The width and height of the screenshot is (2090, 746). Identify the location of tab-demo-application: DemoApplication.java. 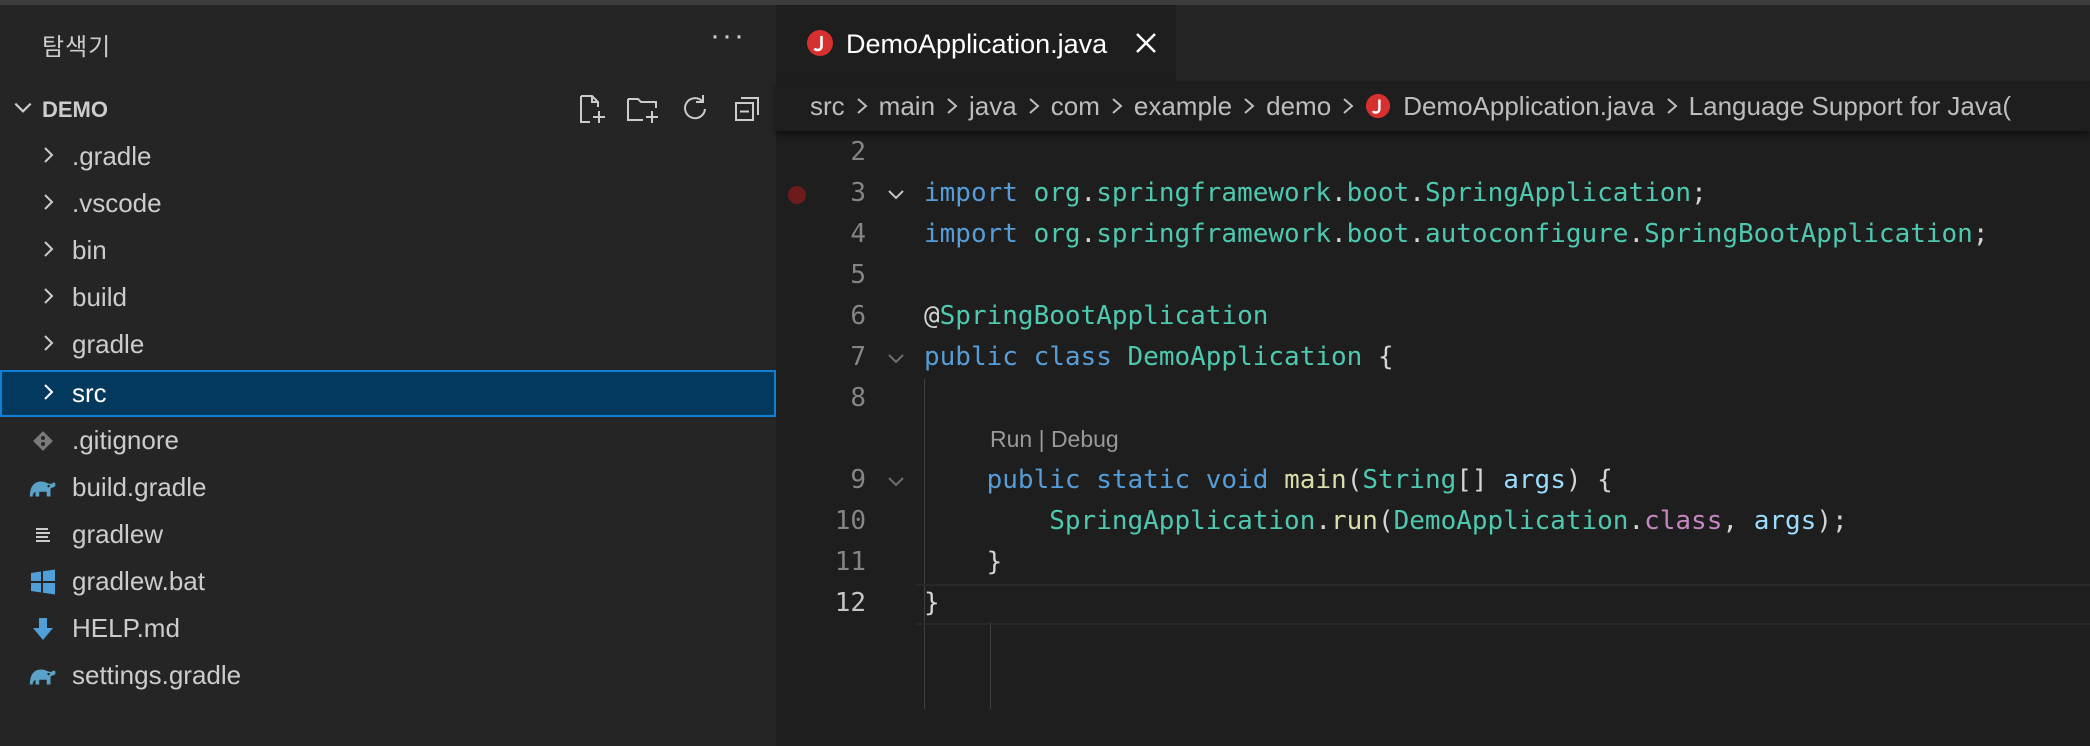
(976, 43).